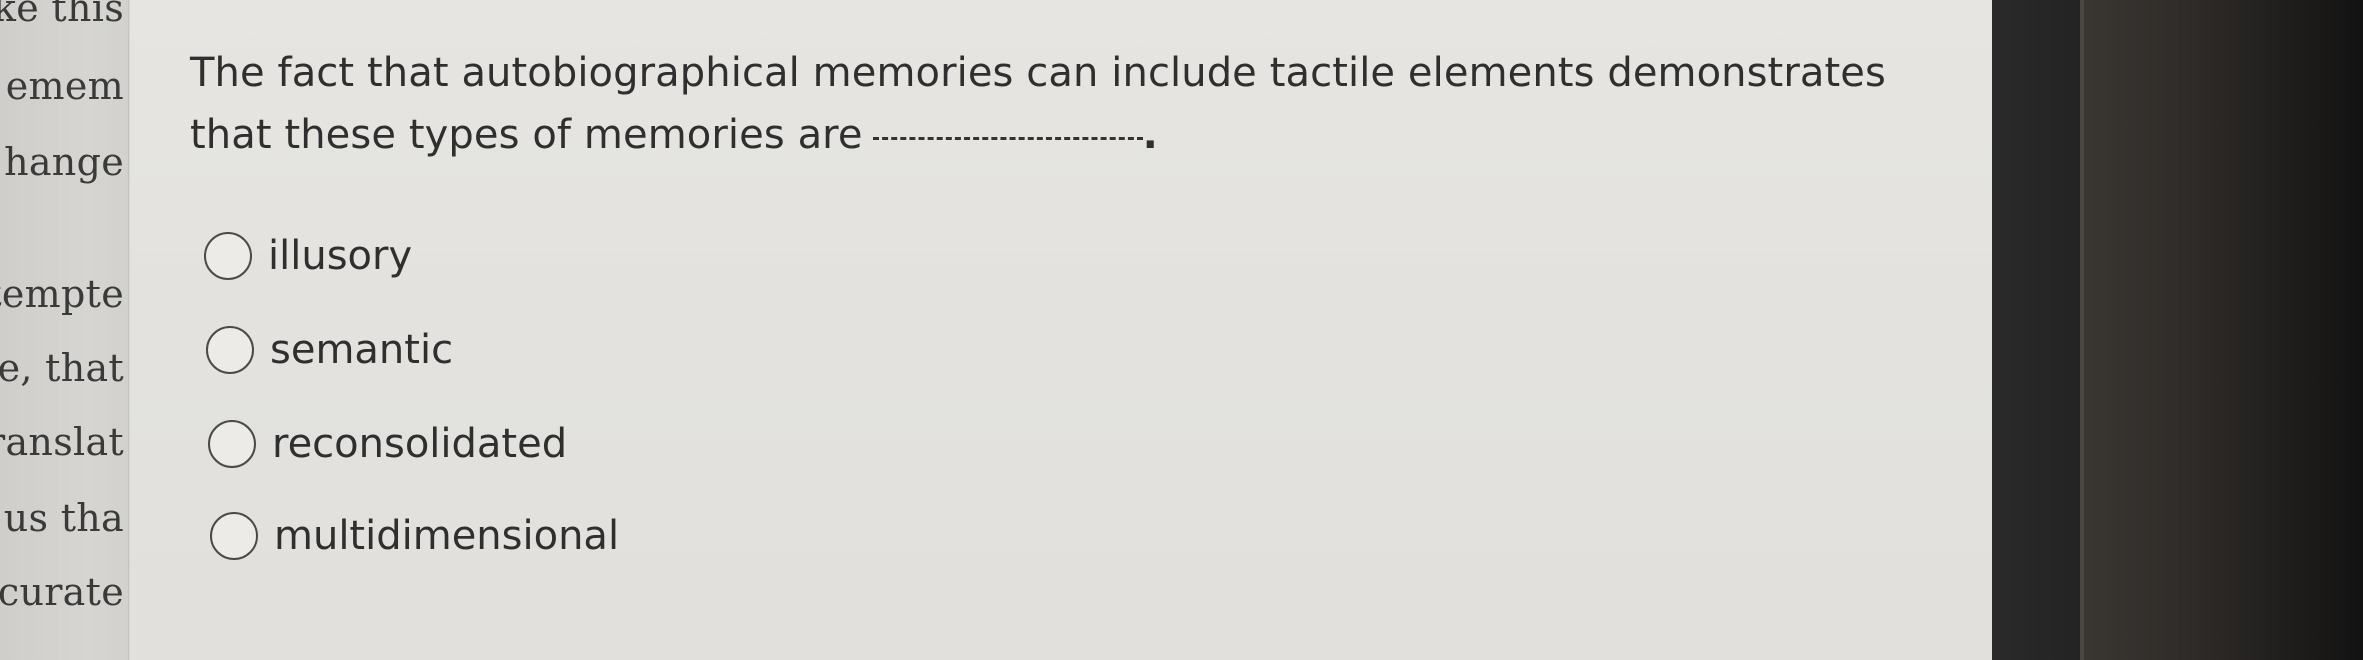  What do you see at coordinates (62, 294) in the screenshot?
I see `partial-text-line: tempte` at bounding box center [62, 294].